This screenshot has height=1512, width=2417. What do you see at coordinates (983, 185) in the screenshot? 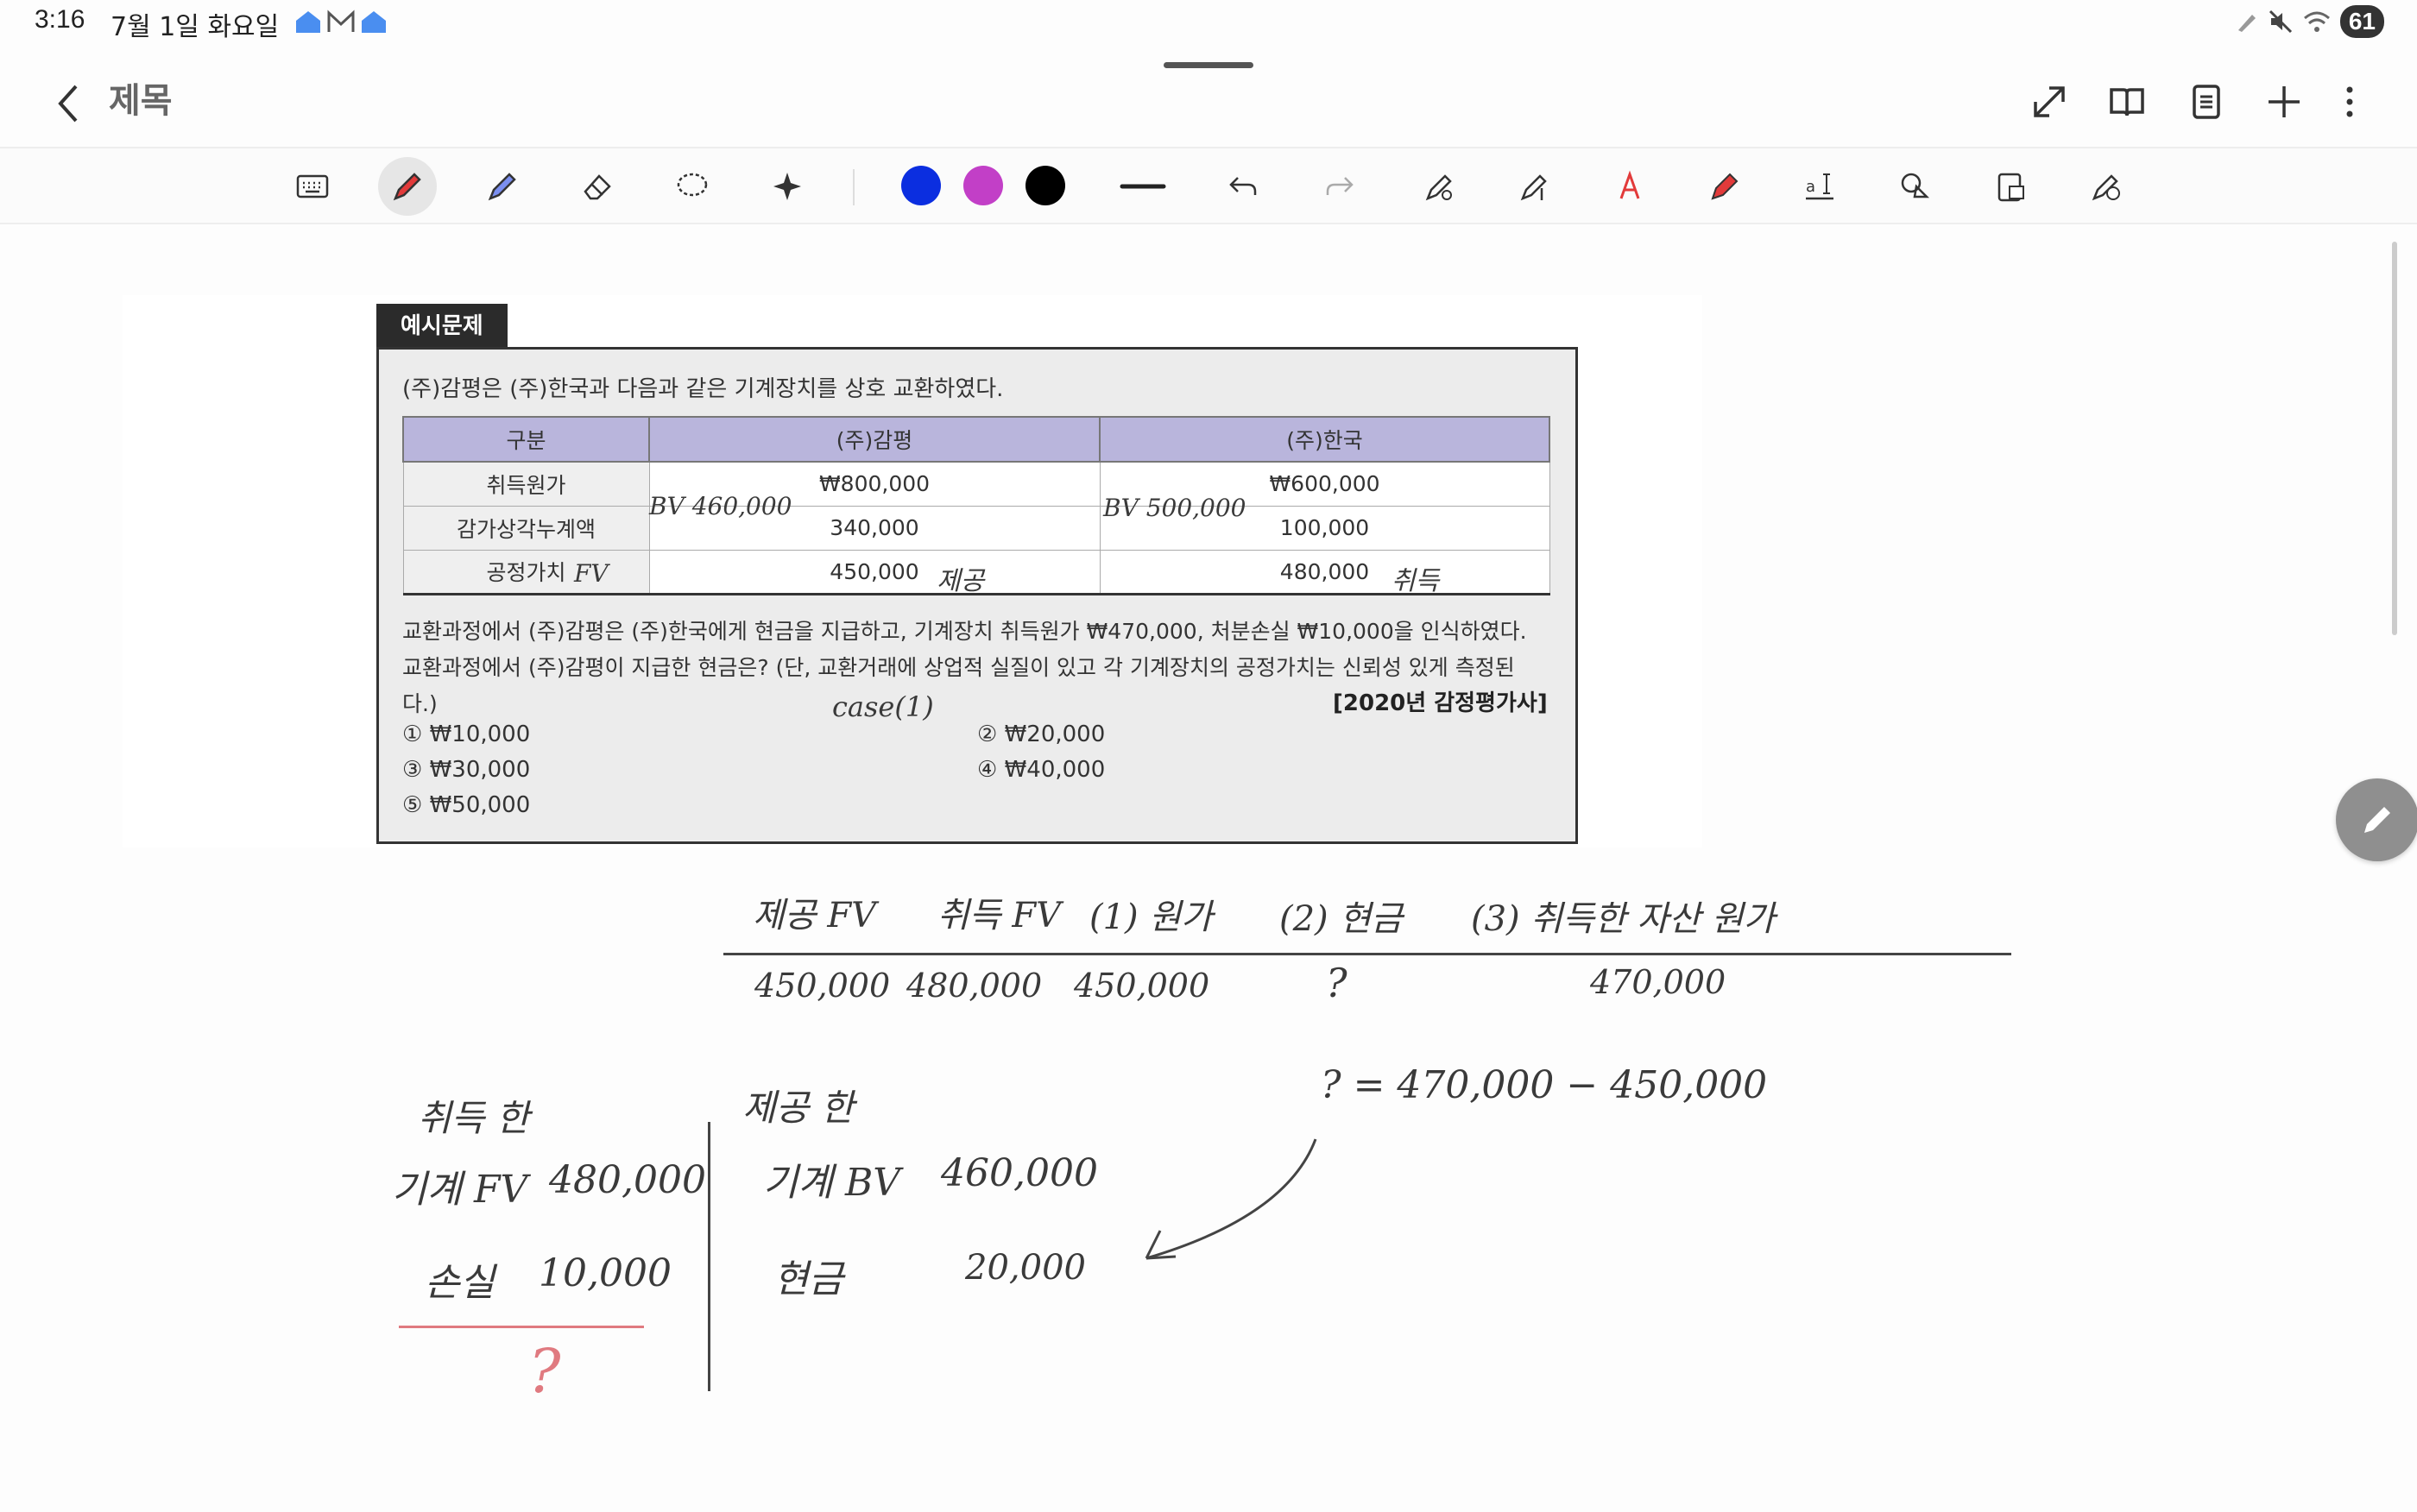
I see `color-purple` at bounding box center [983, 185].